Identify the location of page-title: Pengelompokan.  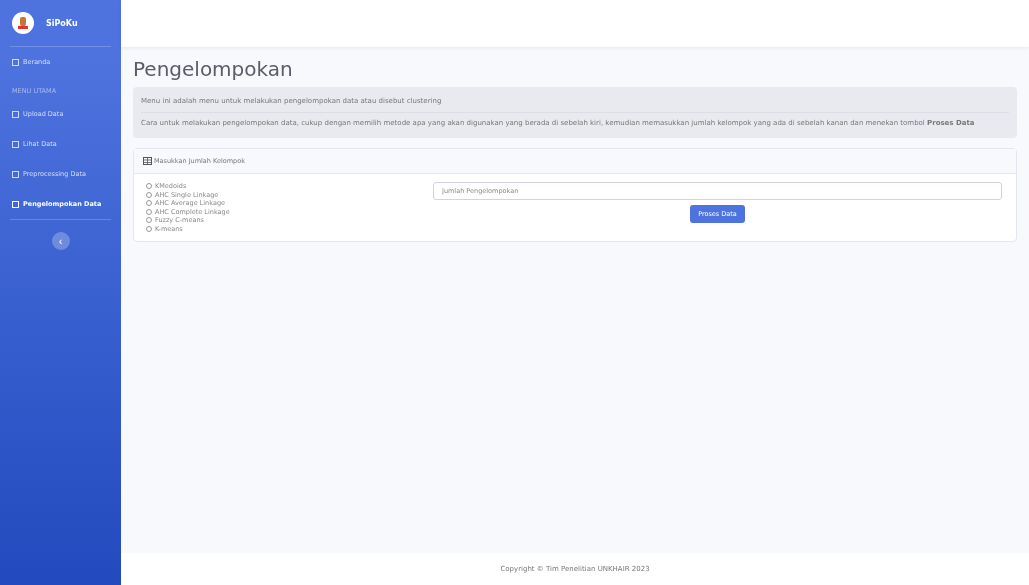
(213, 69).